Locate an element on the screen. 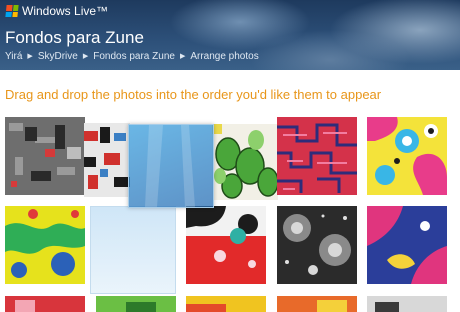 This screenshot has height=312, width=460. dragged-photo is located at coordinates (171, 166).